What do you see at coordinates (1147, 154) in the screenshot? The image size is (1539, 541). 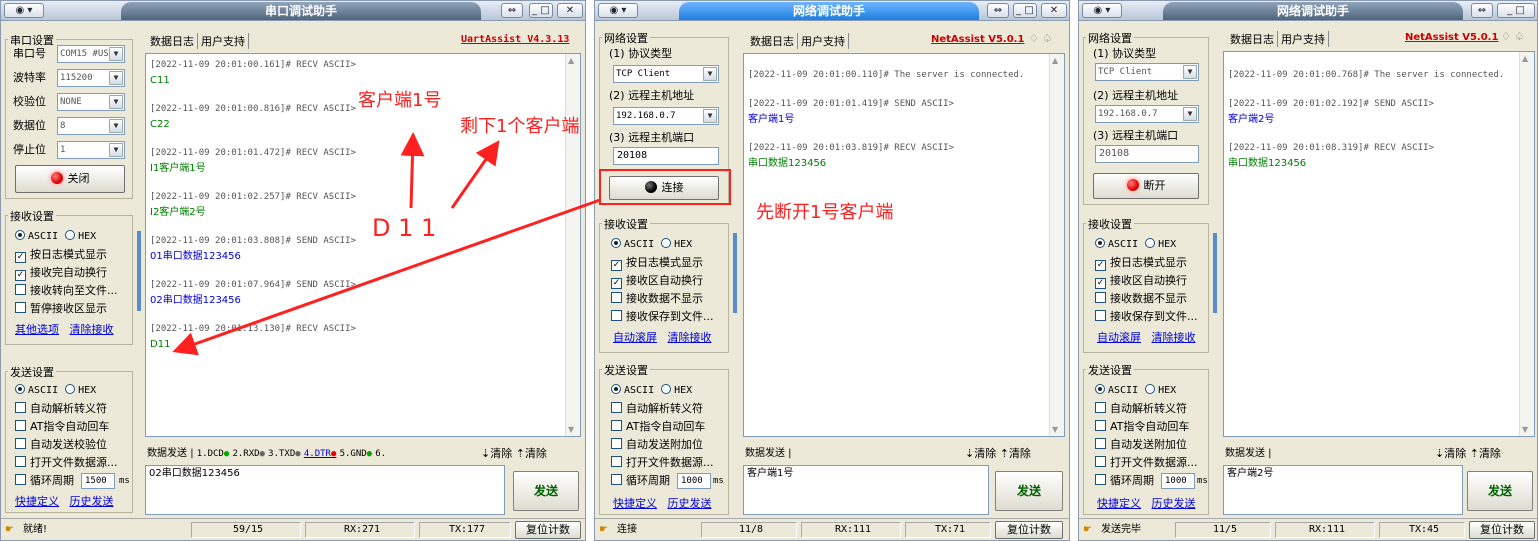 I see `port-input: 20108` at bounding box center [1147, 154].